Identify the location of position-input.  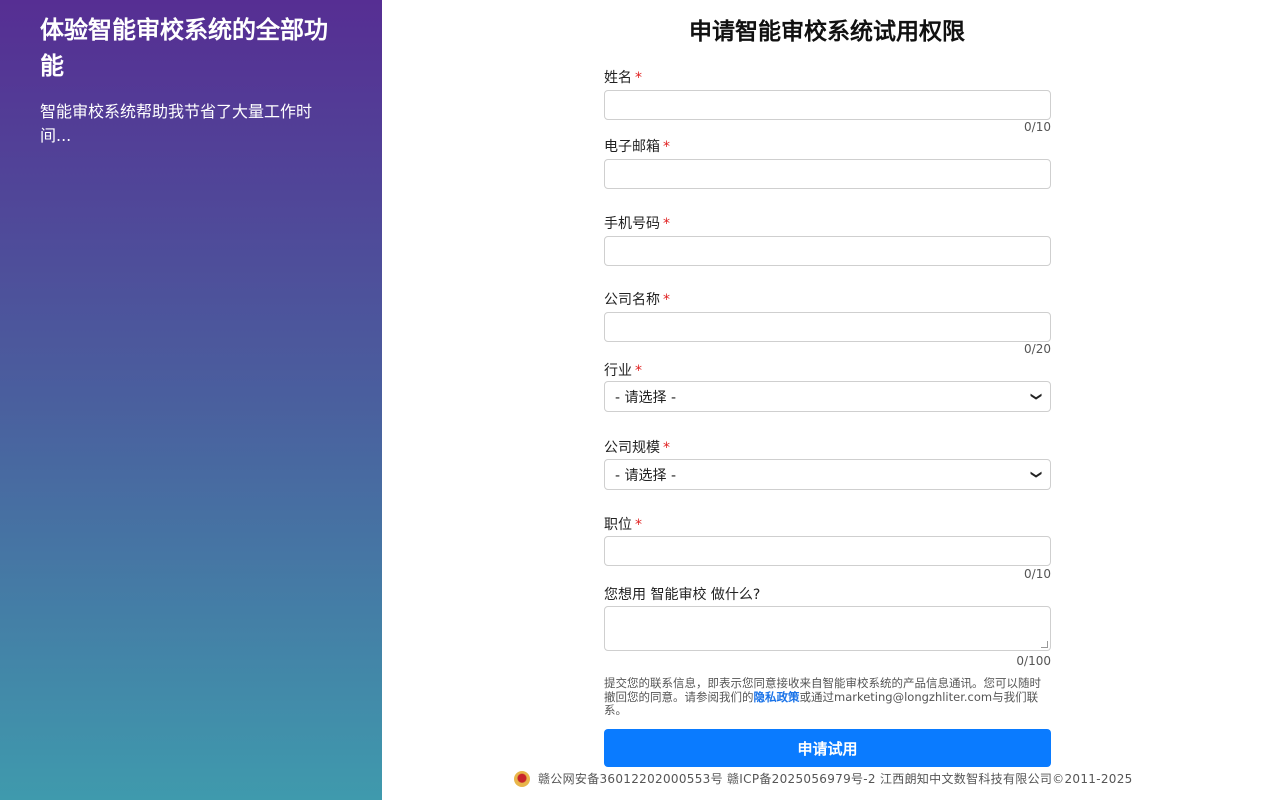
(827, 551).